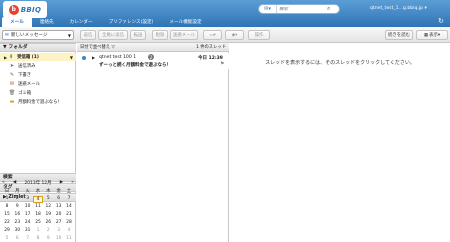 Image resolution: width=450 pixels, height=242 pixels. What do you see at coordinates (38, 35) in the screenshot?
I see `new-message-button: ✉ 新しいメッセージ ▼` at bounding box center [38, 35].